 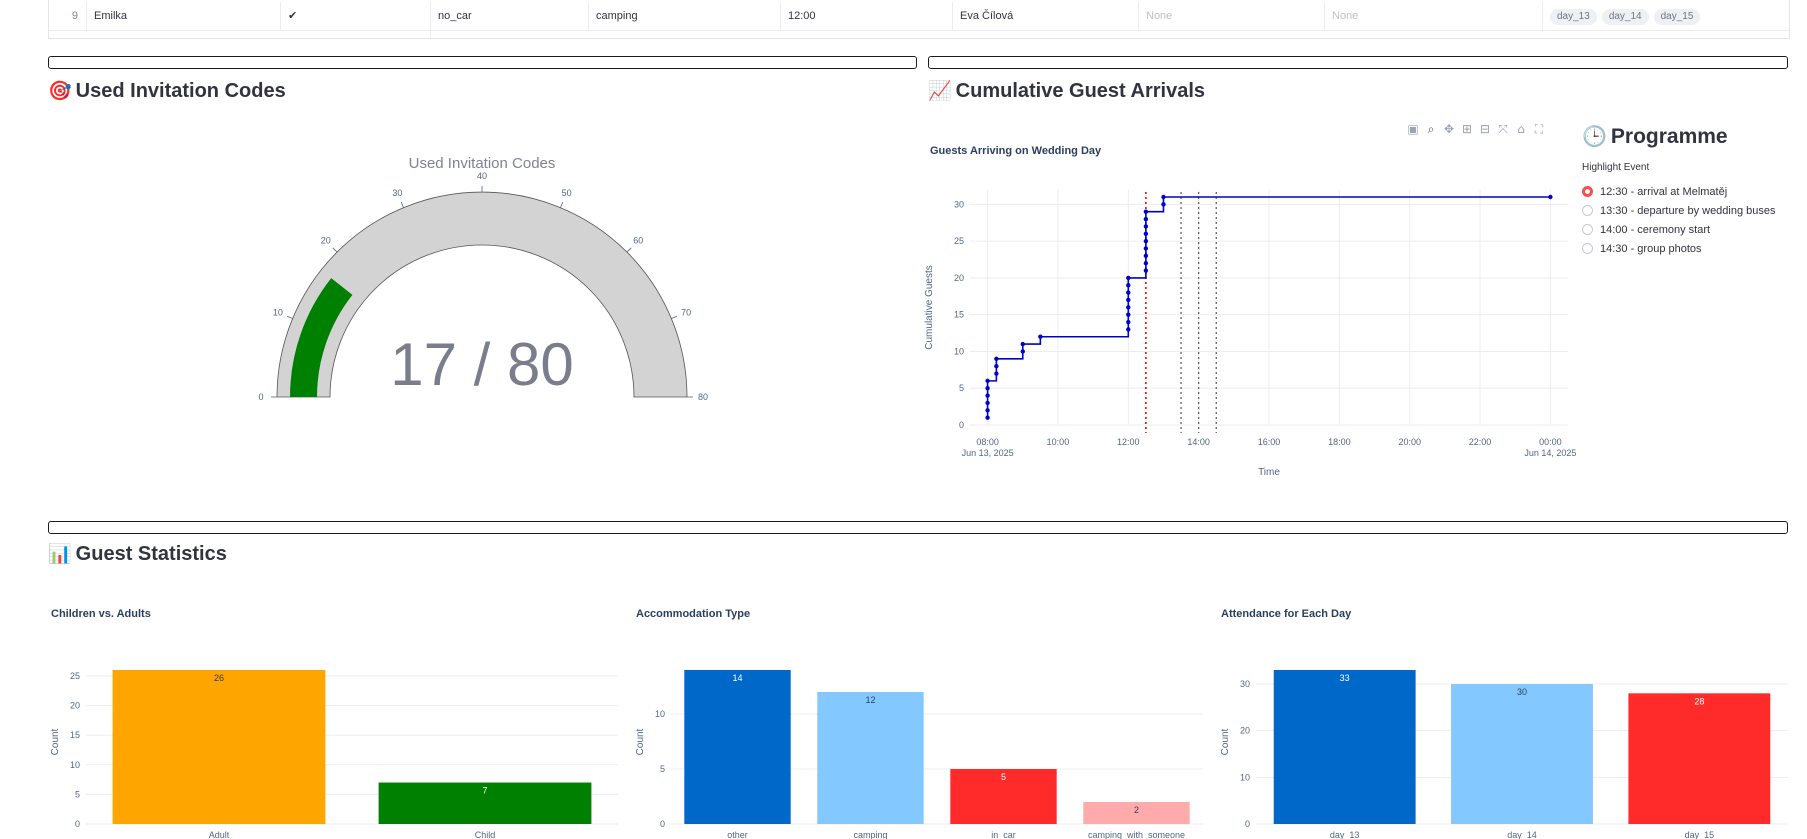 I want to click on radio-option-ceremony: 14:00 - ceremony start, so click(x=1679, y=229).